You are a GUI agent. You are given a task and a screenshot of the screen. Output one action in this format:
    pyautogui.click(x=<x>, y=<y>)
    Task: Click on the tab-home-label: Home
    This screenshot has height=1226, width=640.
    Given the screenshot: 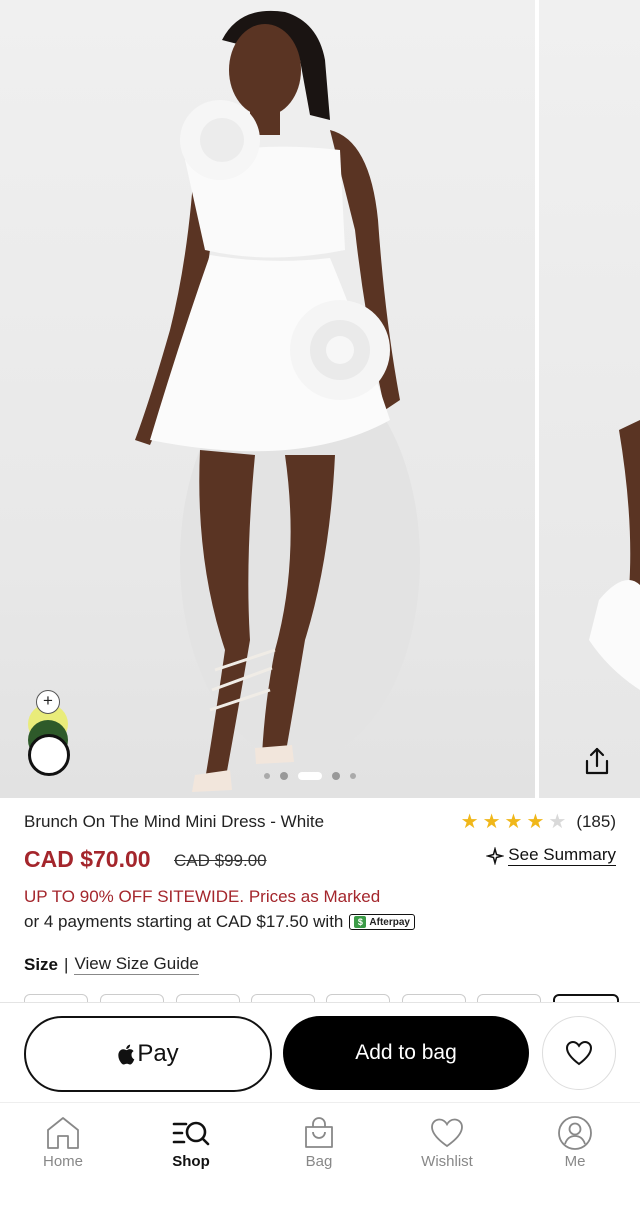 What is the action you would take?
    pyautogui.click(x=62, y=1161)
    